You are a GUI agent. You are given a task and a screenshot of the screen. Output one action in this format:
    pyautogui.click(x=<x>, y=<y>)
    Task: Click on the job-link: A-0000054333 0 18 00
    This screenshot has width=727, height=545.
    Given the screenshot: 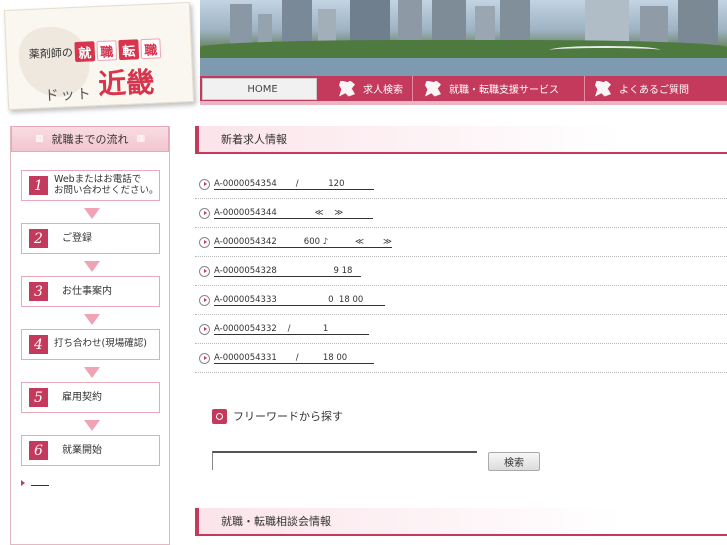 What is the action you would take?
    pyautogui.click(x=299, y=300)
    